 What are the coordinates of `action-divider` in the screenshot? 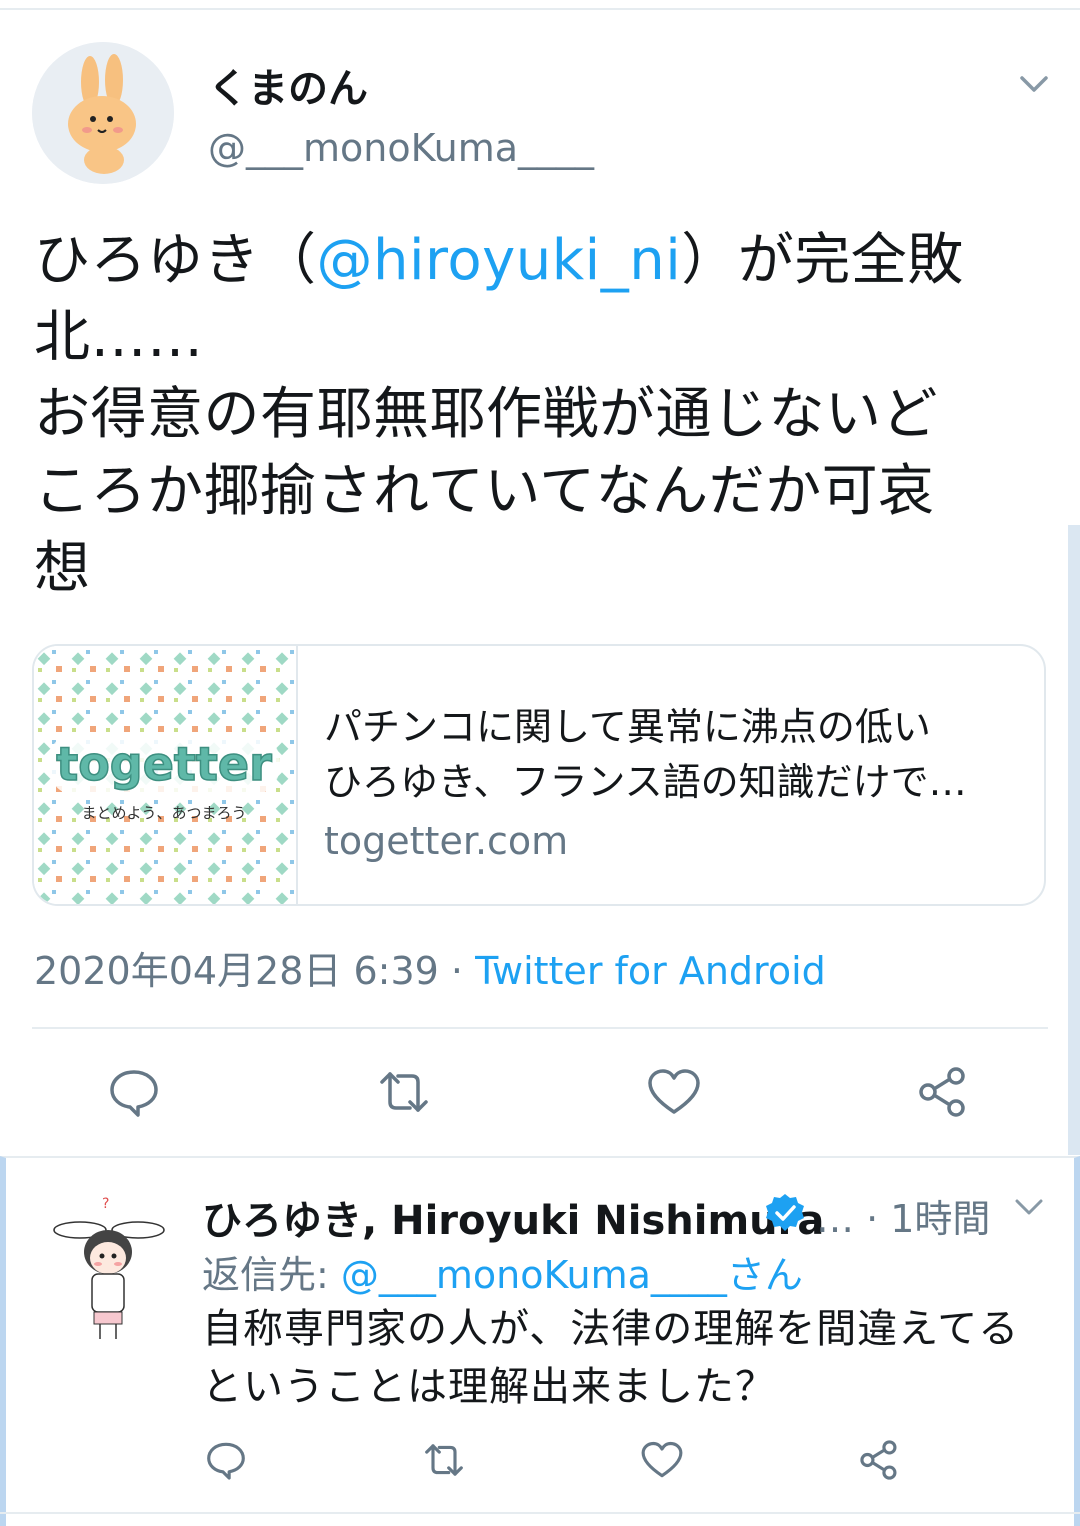 It's located at (540, 1028).